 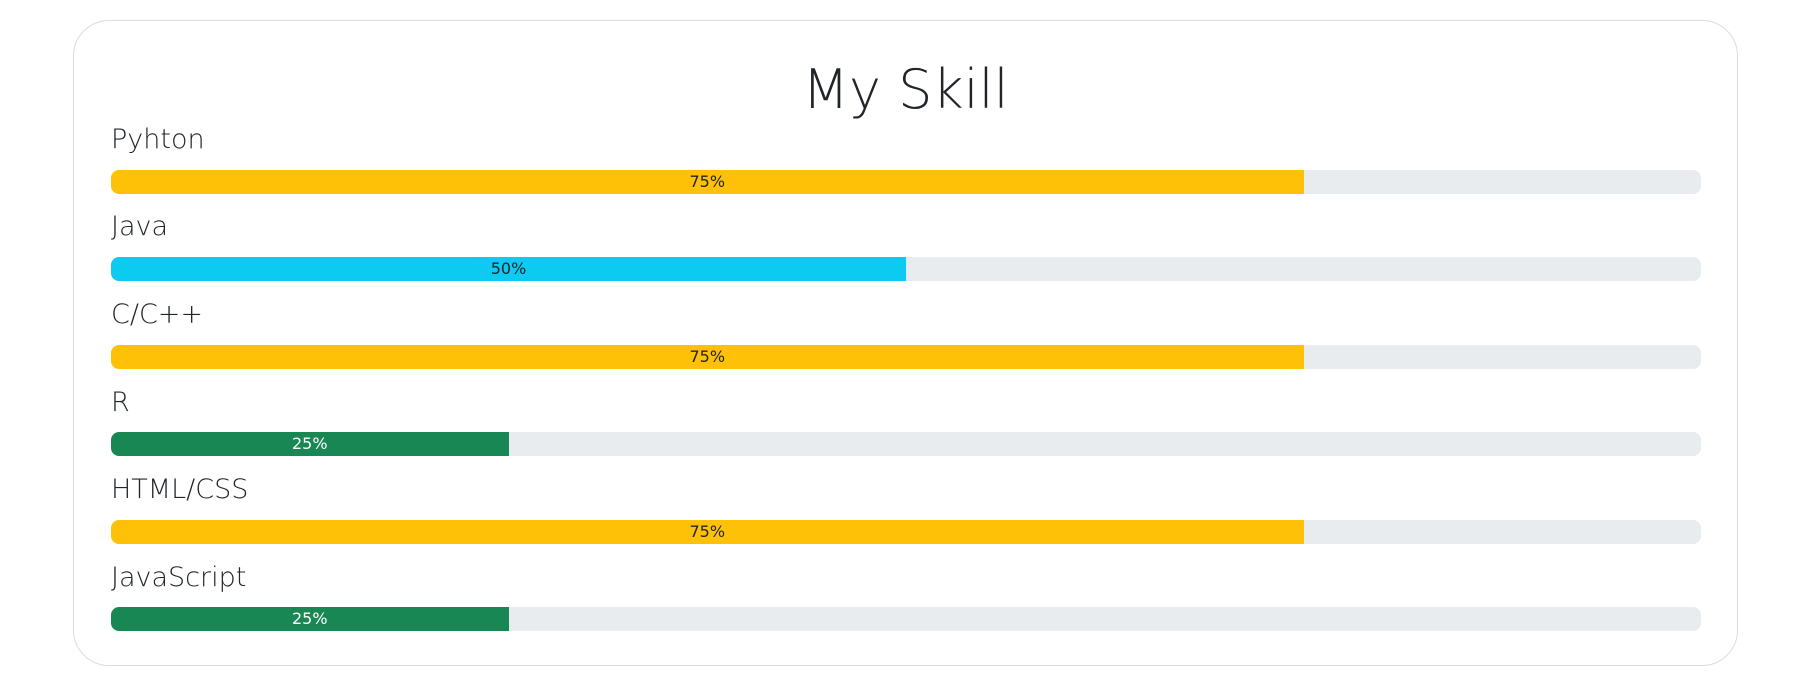 I want to click on progress-track-html-css: 75%, so click(x=906, y=532).